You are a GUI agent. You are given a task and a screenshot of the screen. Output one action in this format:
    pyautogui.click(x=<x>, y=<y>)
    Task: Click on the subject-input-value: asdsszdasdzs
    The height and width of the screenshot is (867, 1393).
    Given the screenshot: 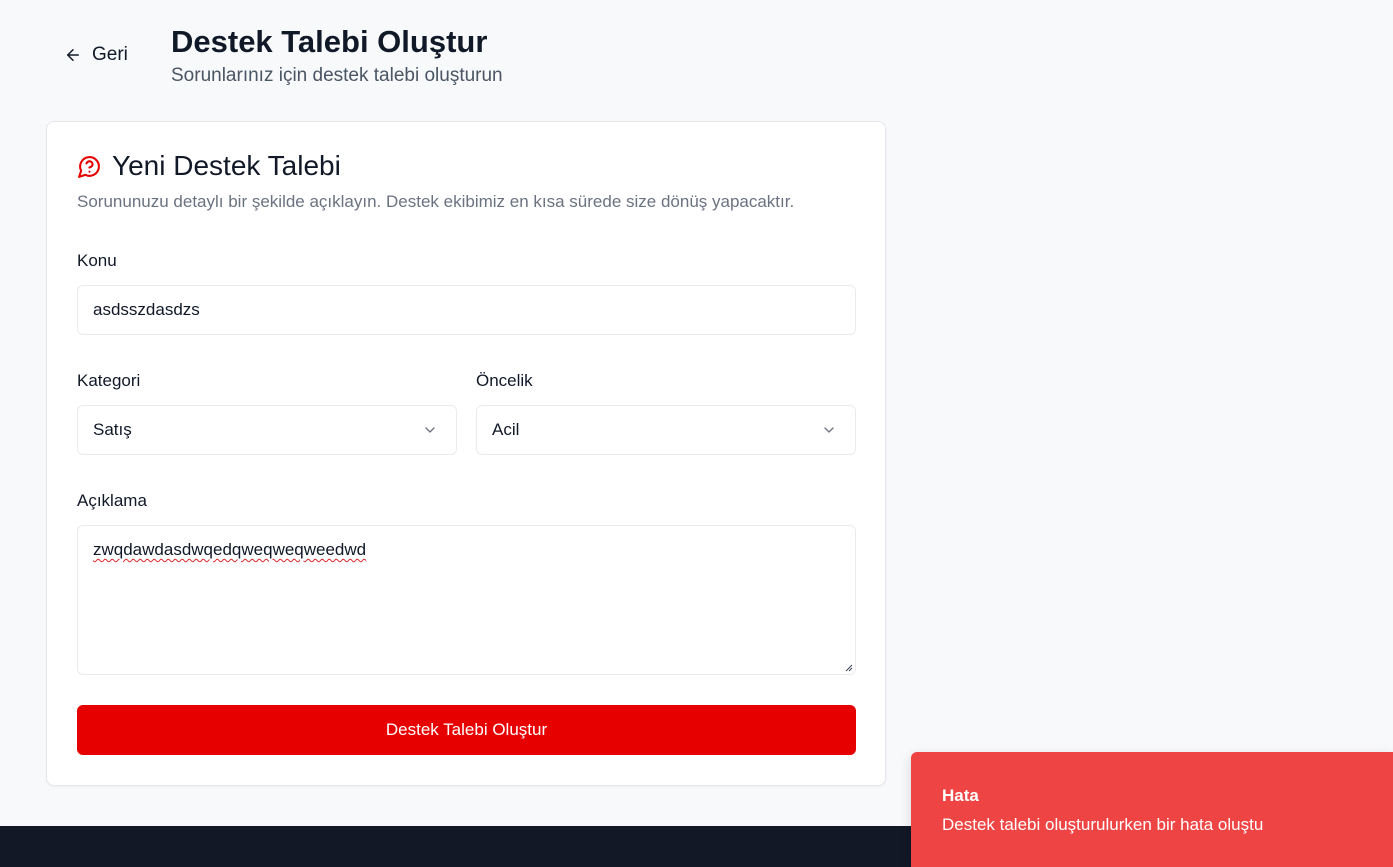 What is the action you would take?
    pyautogui.click(x=146, y=309)
    